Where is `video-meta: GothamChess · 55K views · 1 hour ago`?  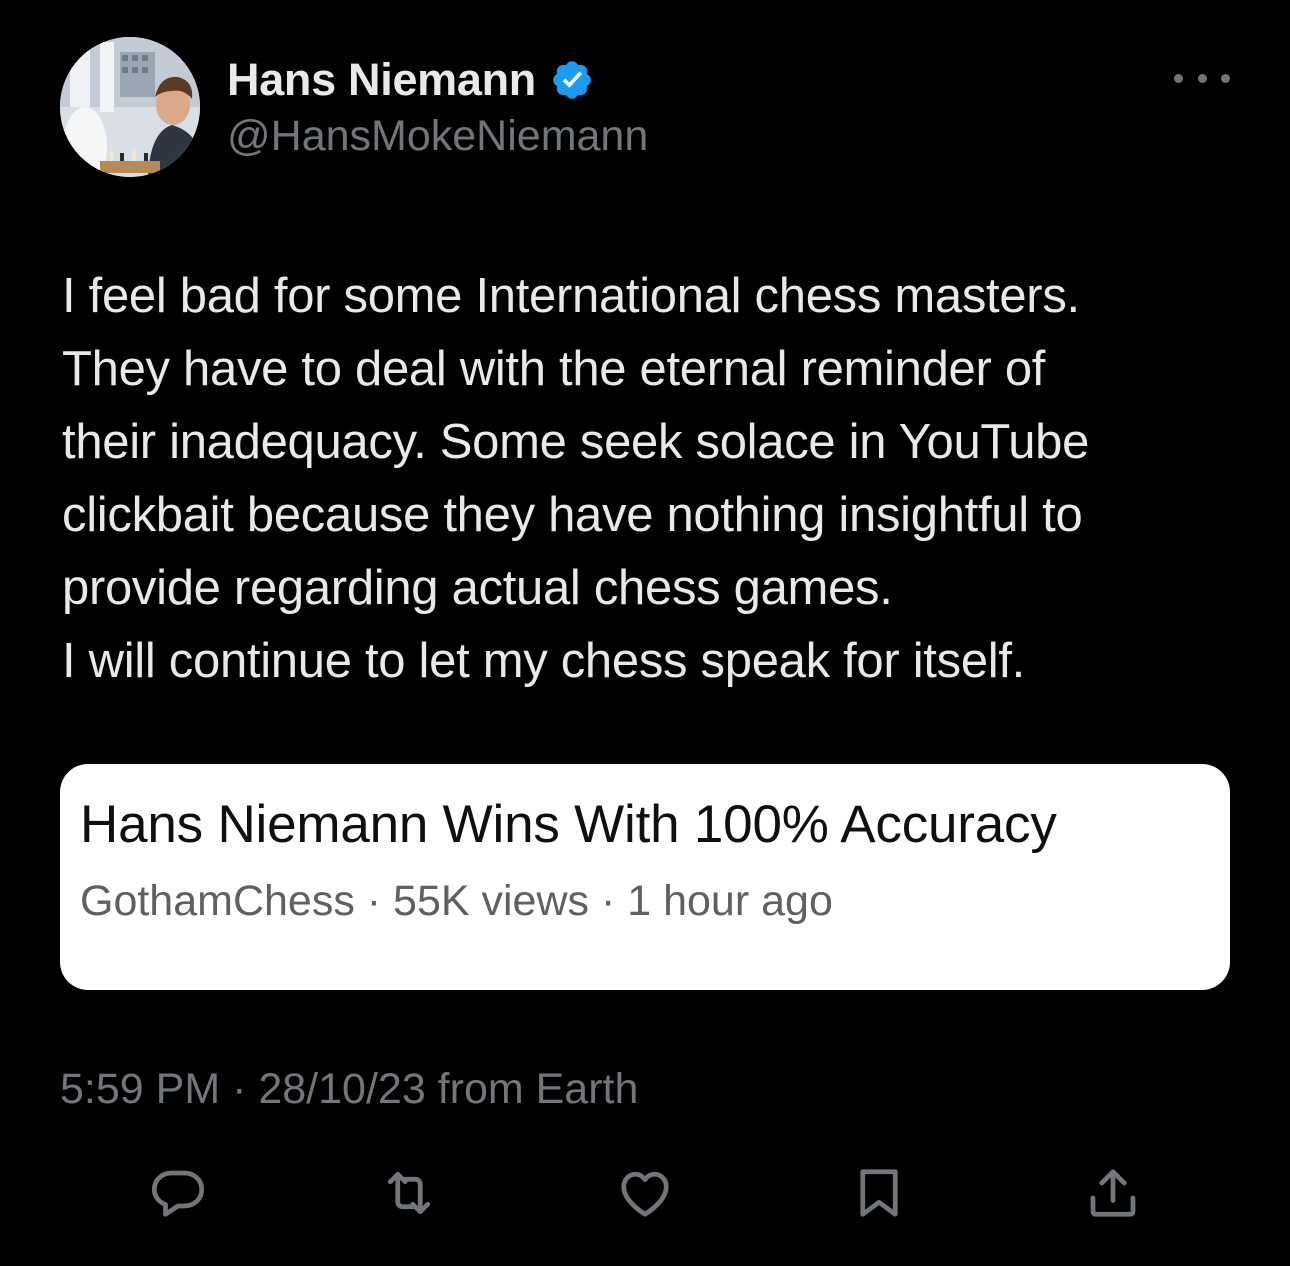
video-meta: GothamChess · 55K views · 1 hour ago is located at coordinates (456, 901).